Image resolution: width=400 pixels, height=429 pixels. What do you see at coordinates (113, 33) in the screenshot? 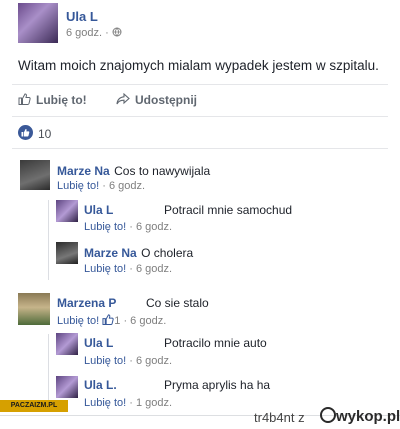
I see `globe-icon: ·` at bounding box center [113, 33].